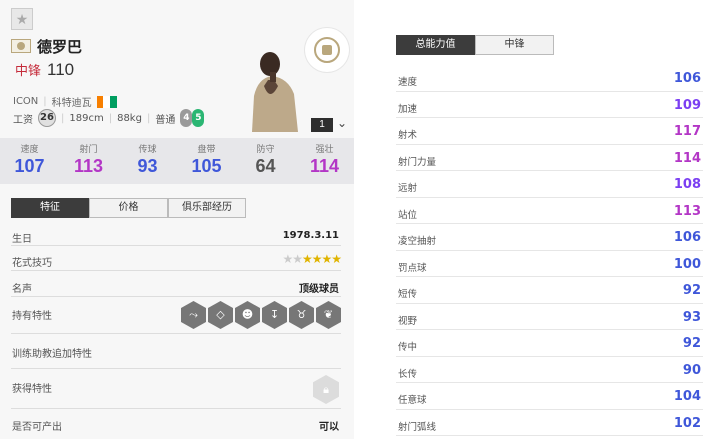  Describe the element at coordinates (265, 166) in the screenshot. I see `stat-value: 64` at that location.